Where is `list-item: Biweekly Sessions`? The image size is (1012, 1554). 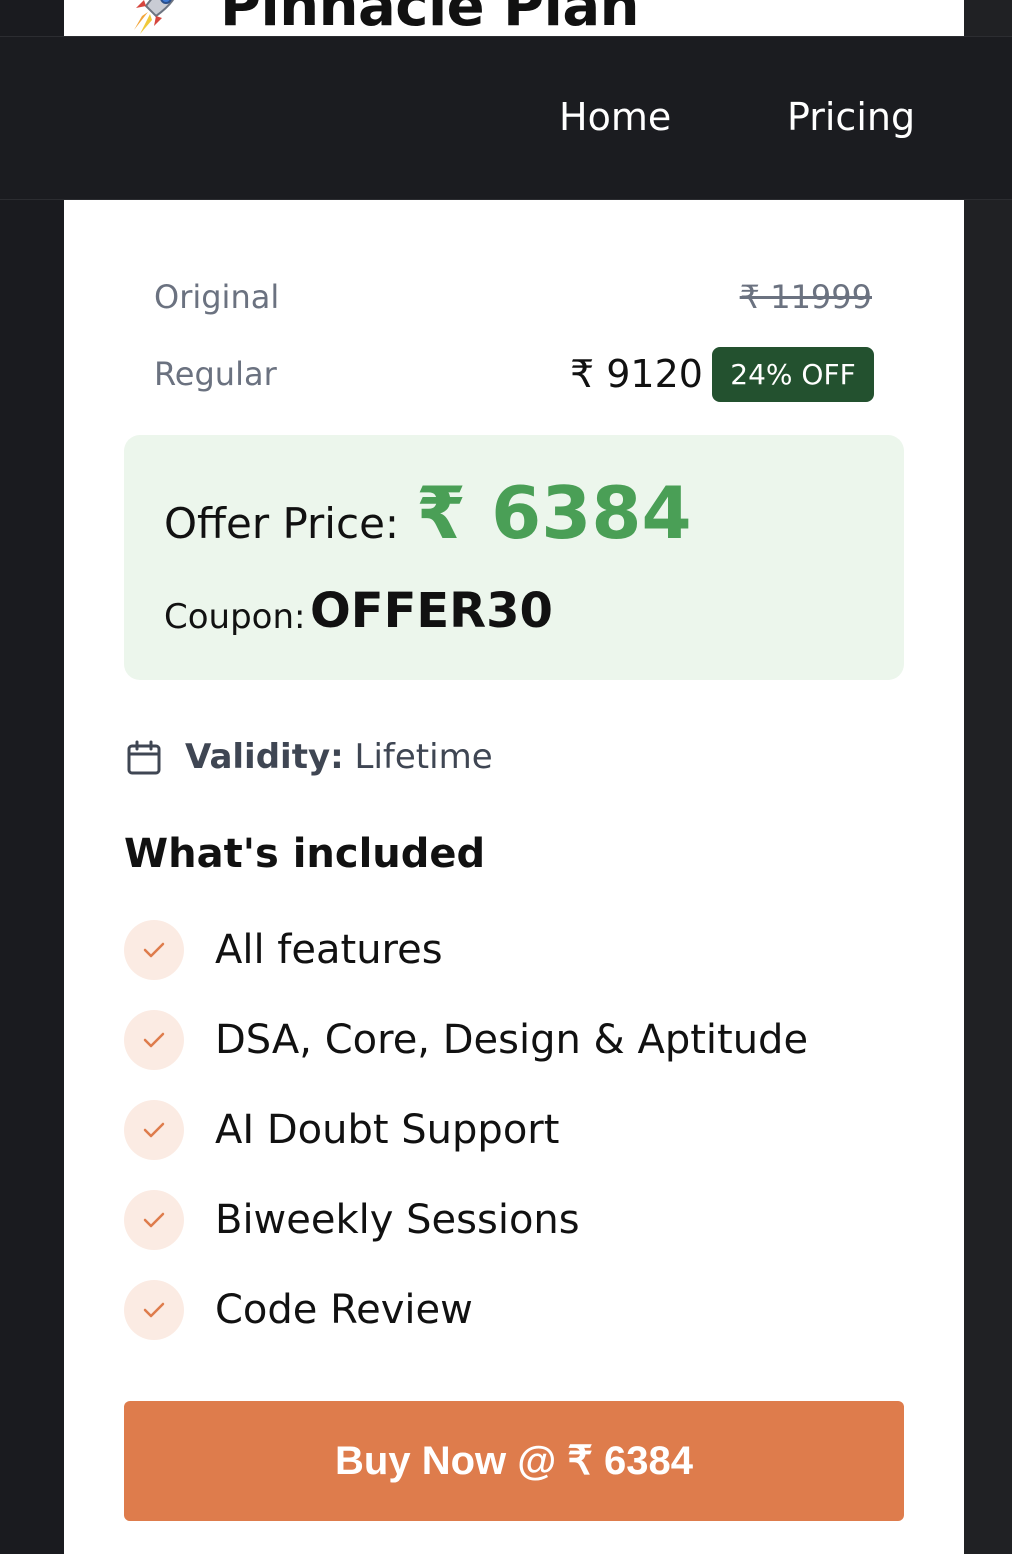 list-item: Biweekly Sessions is located at coordinates (504, 1220).